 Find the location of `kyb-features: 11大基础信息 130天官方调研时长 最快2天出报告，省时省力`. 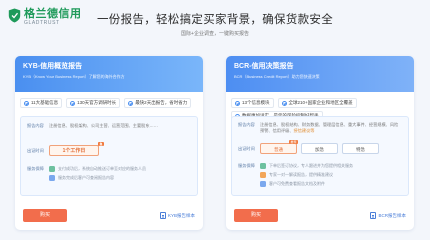

kyb-features: 11大基础信息 130天官方调研时长 最快2天出报告，省时省力 is located at coordinates (109, 100).